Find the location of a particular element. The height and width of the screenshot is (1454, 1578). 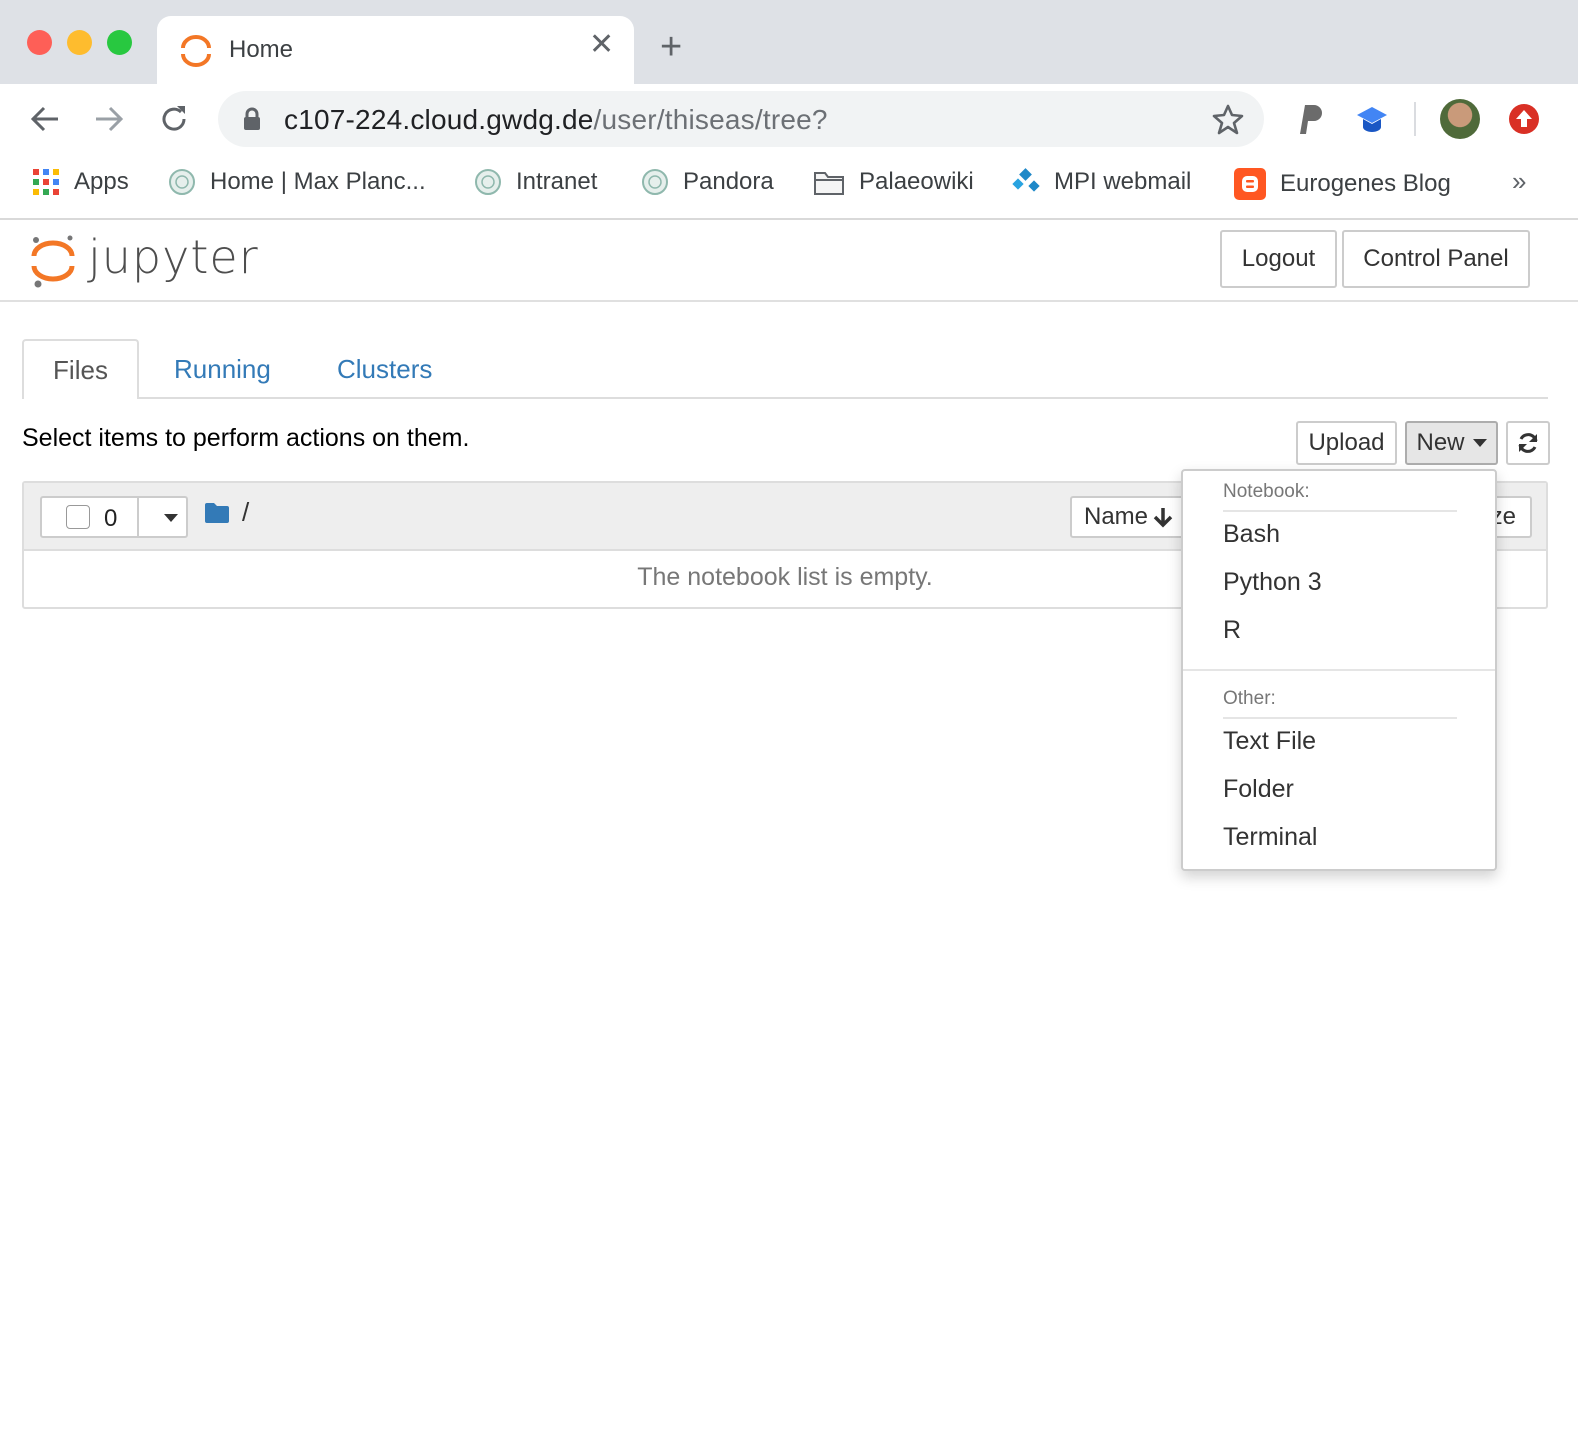

bookmark-pandora: Pandora is located at coordinates (707, 182).